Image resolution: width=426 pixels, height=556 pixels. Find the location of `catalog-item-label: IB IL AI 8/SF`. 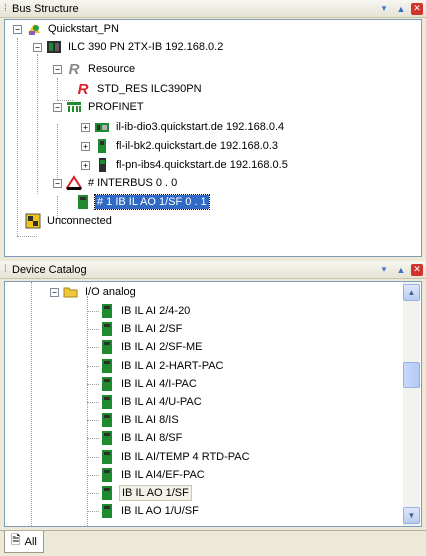

catalog-item-label: IB IL AI 8/SF is located at coordinates (152, 438).